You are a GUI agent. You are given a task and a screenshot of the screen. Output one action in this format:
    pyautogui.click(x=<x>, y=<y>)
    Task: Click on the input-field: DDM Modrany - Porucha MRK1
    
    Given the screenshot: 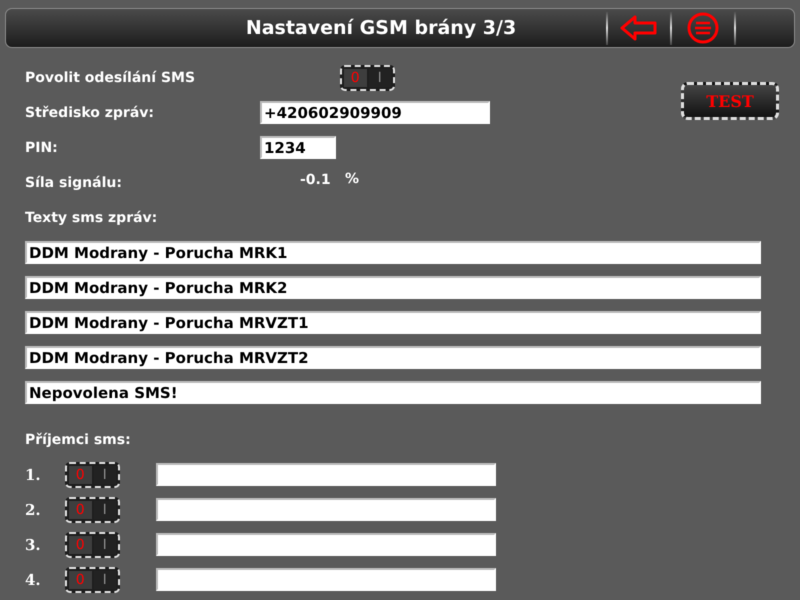 What is the action you would take?
    pyautogui.click(x=393, y=252)
    